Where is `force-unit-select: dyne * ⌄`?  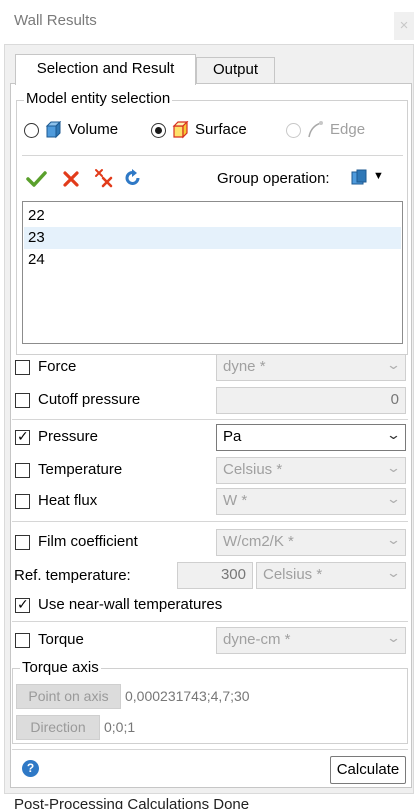 force-unit-select: dyne * ⌄ is located at coordinates (311, 367).